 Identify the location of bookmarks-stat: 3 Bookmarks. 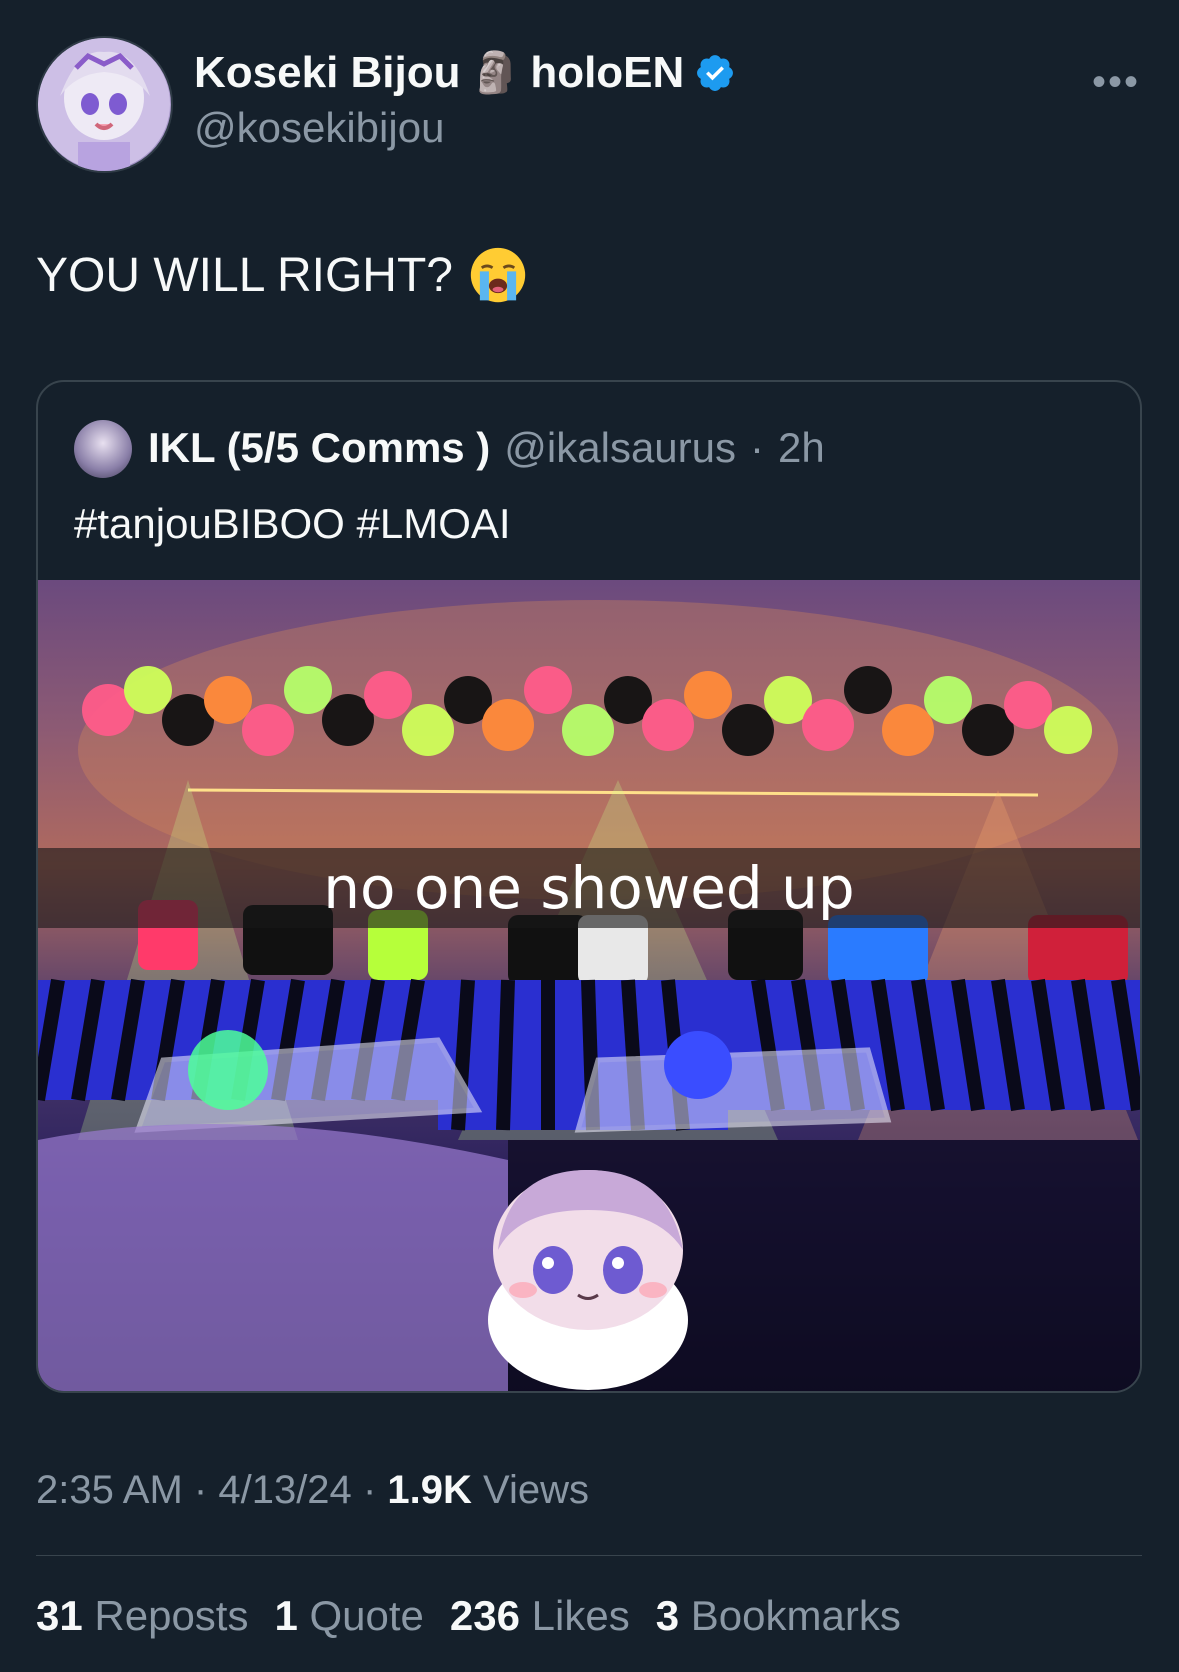
(778, 1616).